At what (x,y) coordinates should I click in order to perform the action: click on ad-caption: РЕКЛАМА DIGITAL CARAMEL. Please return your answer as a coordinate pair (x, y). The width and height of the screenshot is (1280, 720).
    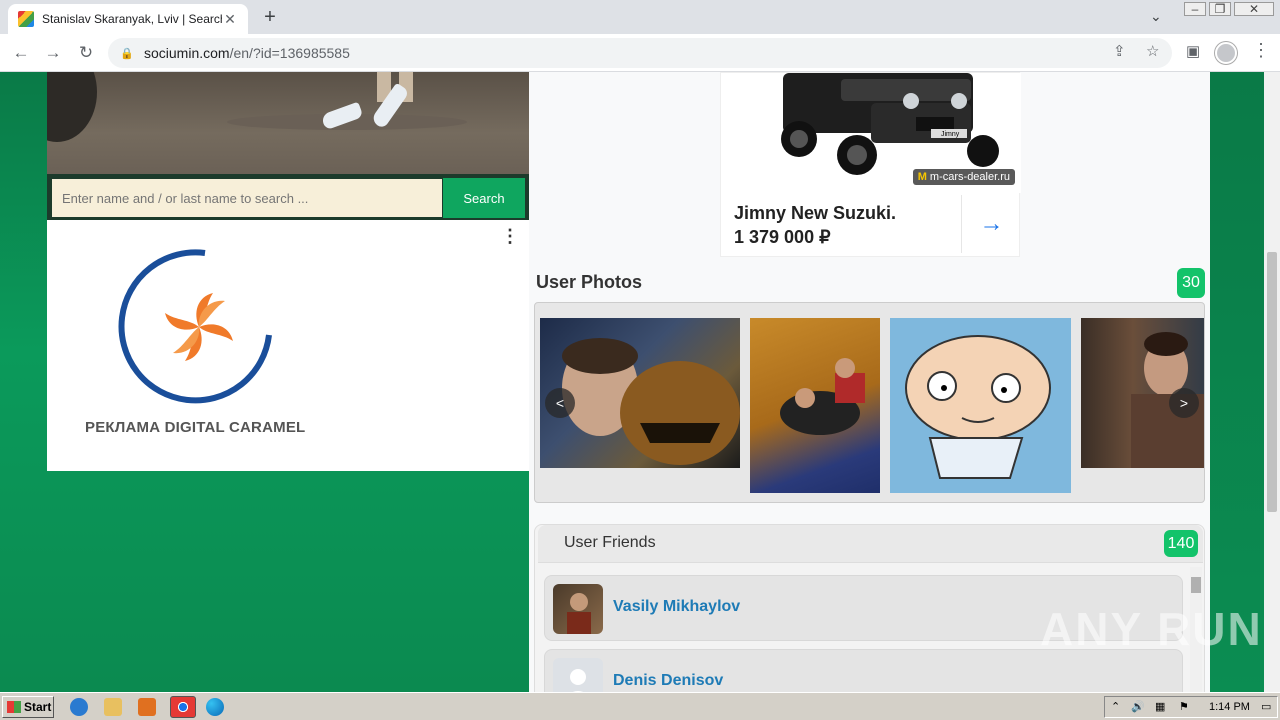
    Looking at the image, I should click on (195, 427).